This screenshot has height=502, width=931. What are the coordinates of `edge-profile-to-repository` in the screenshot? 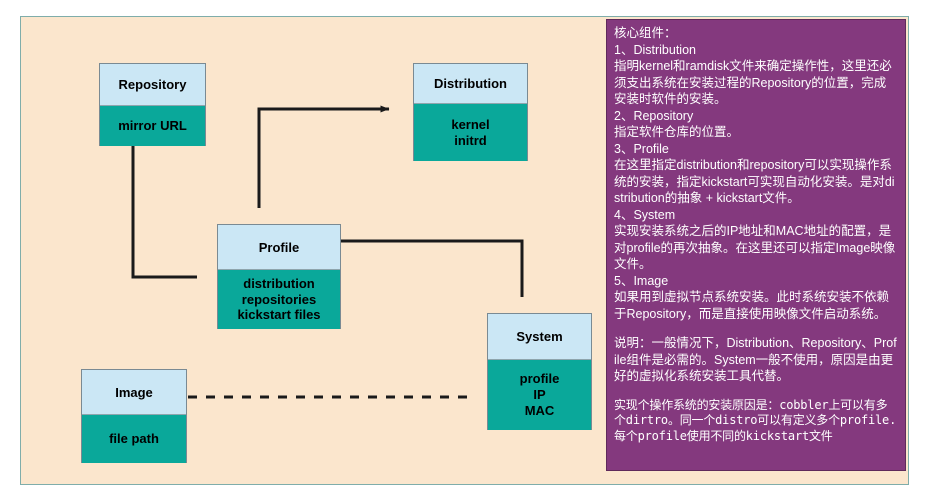 It's located at (163, 205).